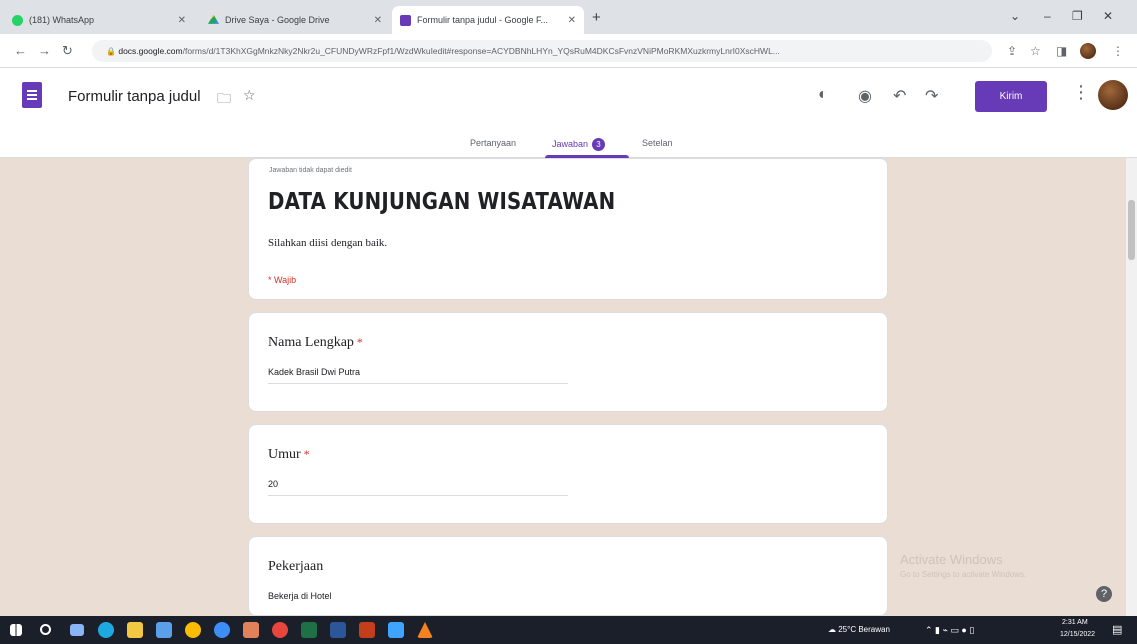 Image resolution: width=1137 pixels, height=644 pixels. What do you see at coordinates (328, 243) in the screenshot?
I see `form-description: Silahkan diisi dengan baik.` at bounding box center [328, 243].